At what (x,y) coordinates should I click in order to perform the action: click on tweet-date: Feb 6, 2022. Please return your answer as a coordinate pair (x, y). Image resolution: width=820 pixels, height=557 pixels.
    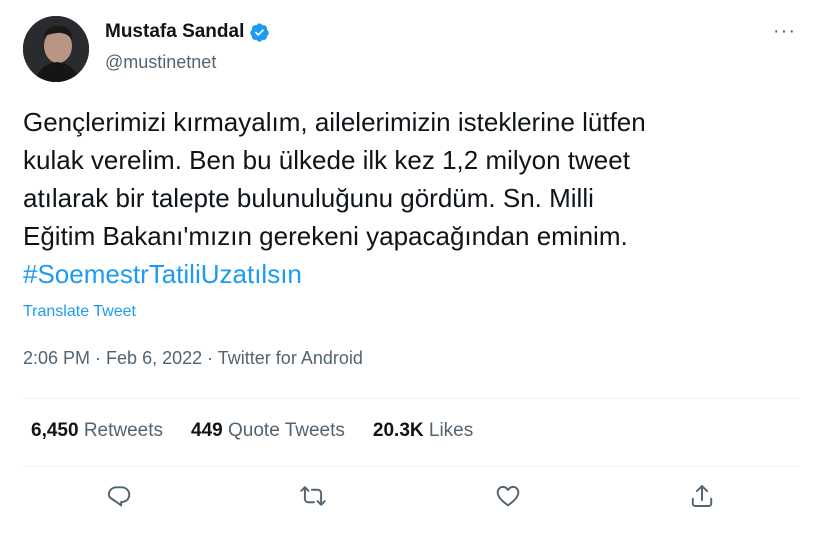
    Looking at the image, I should click on (154, 358).